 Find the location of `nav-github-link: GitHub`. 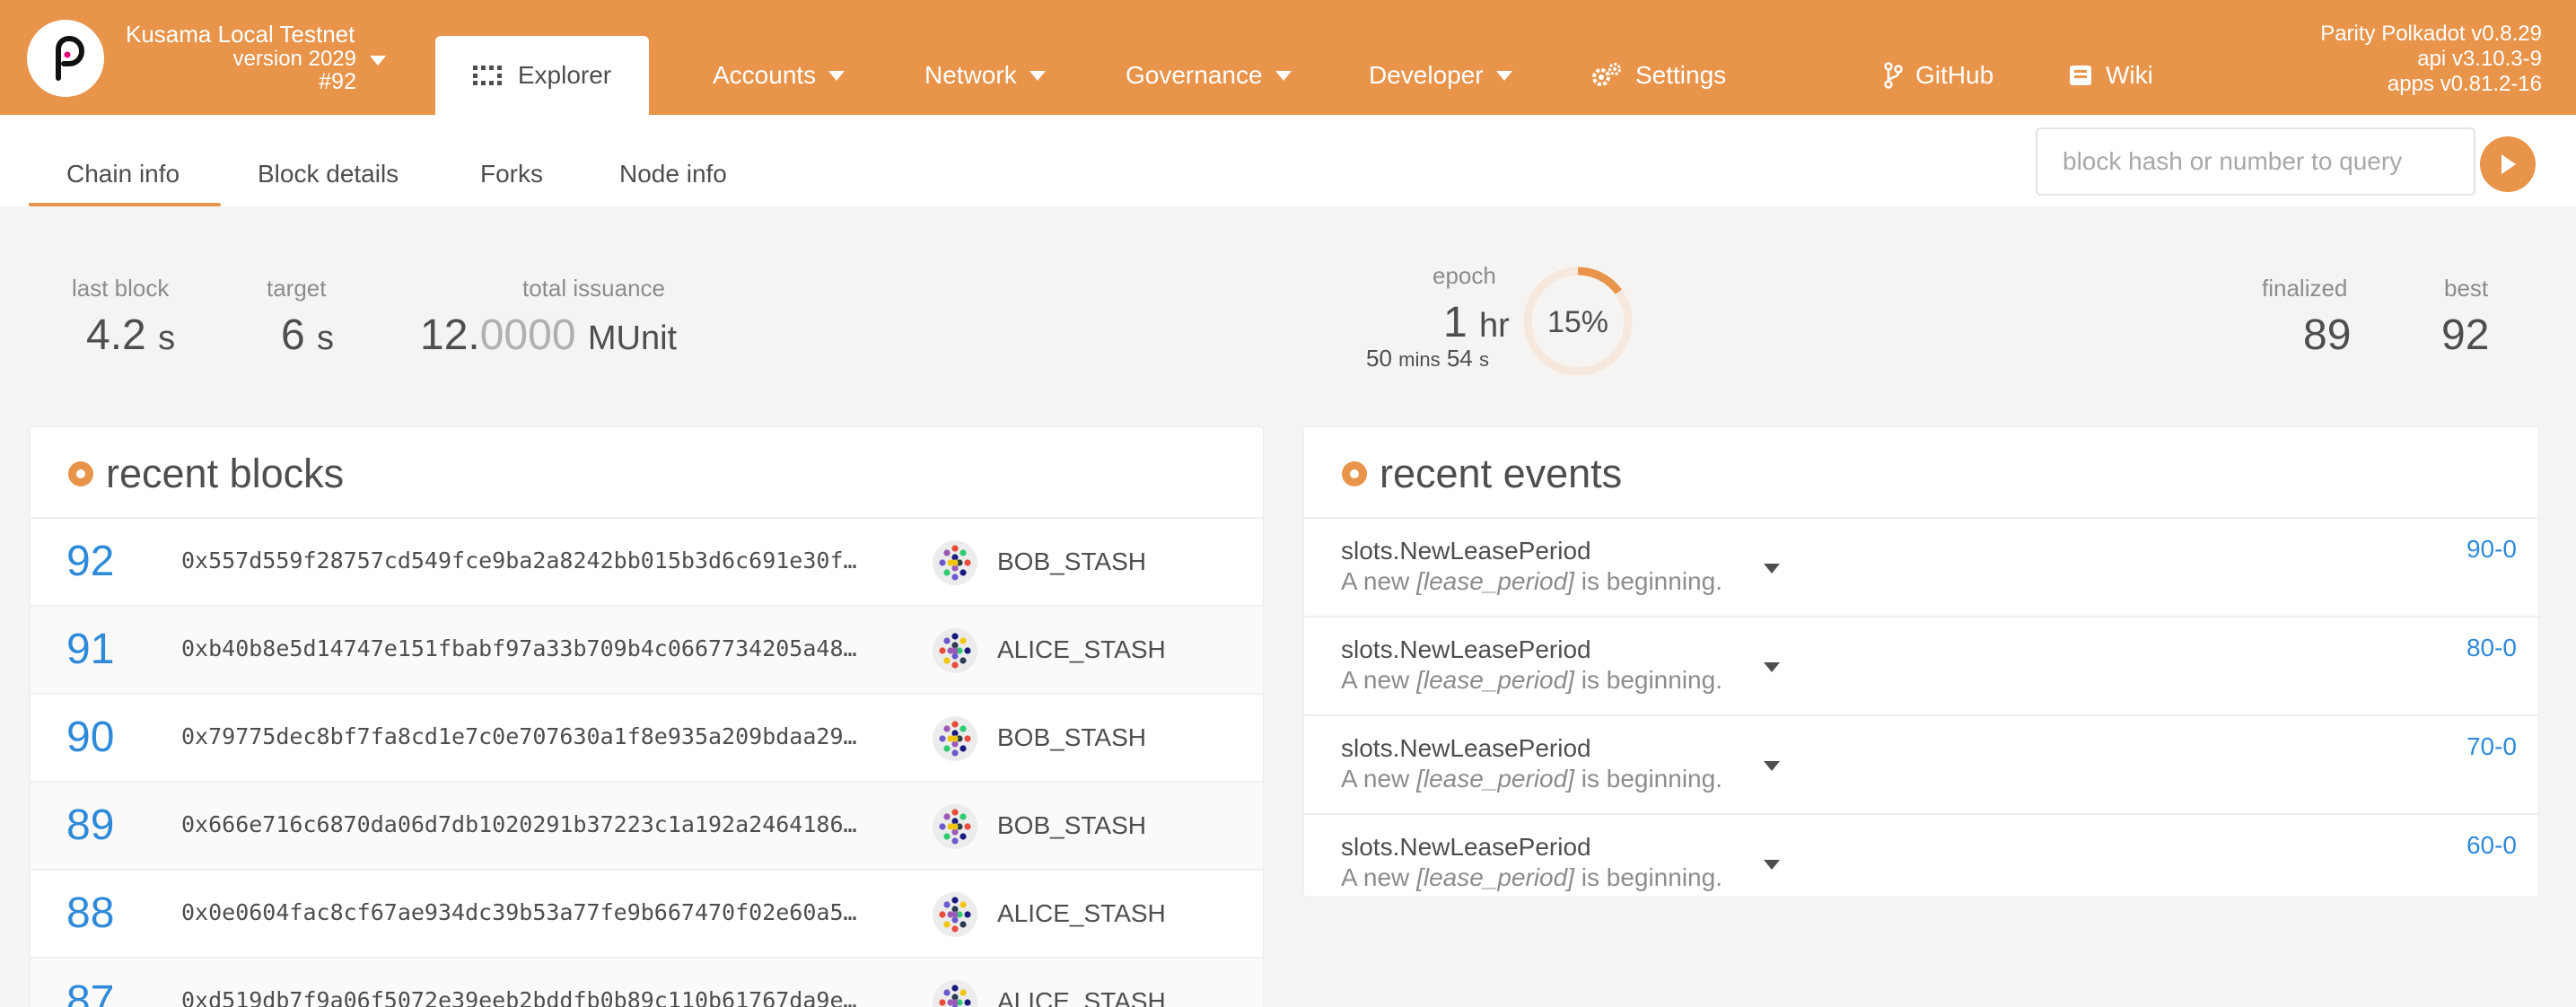

nav-github-link: GitHub is located at coordinates (1938, 75).